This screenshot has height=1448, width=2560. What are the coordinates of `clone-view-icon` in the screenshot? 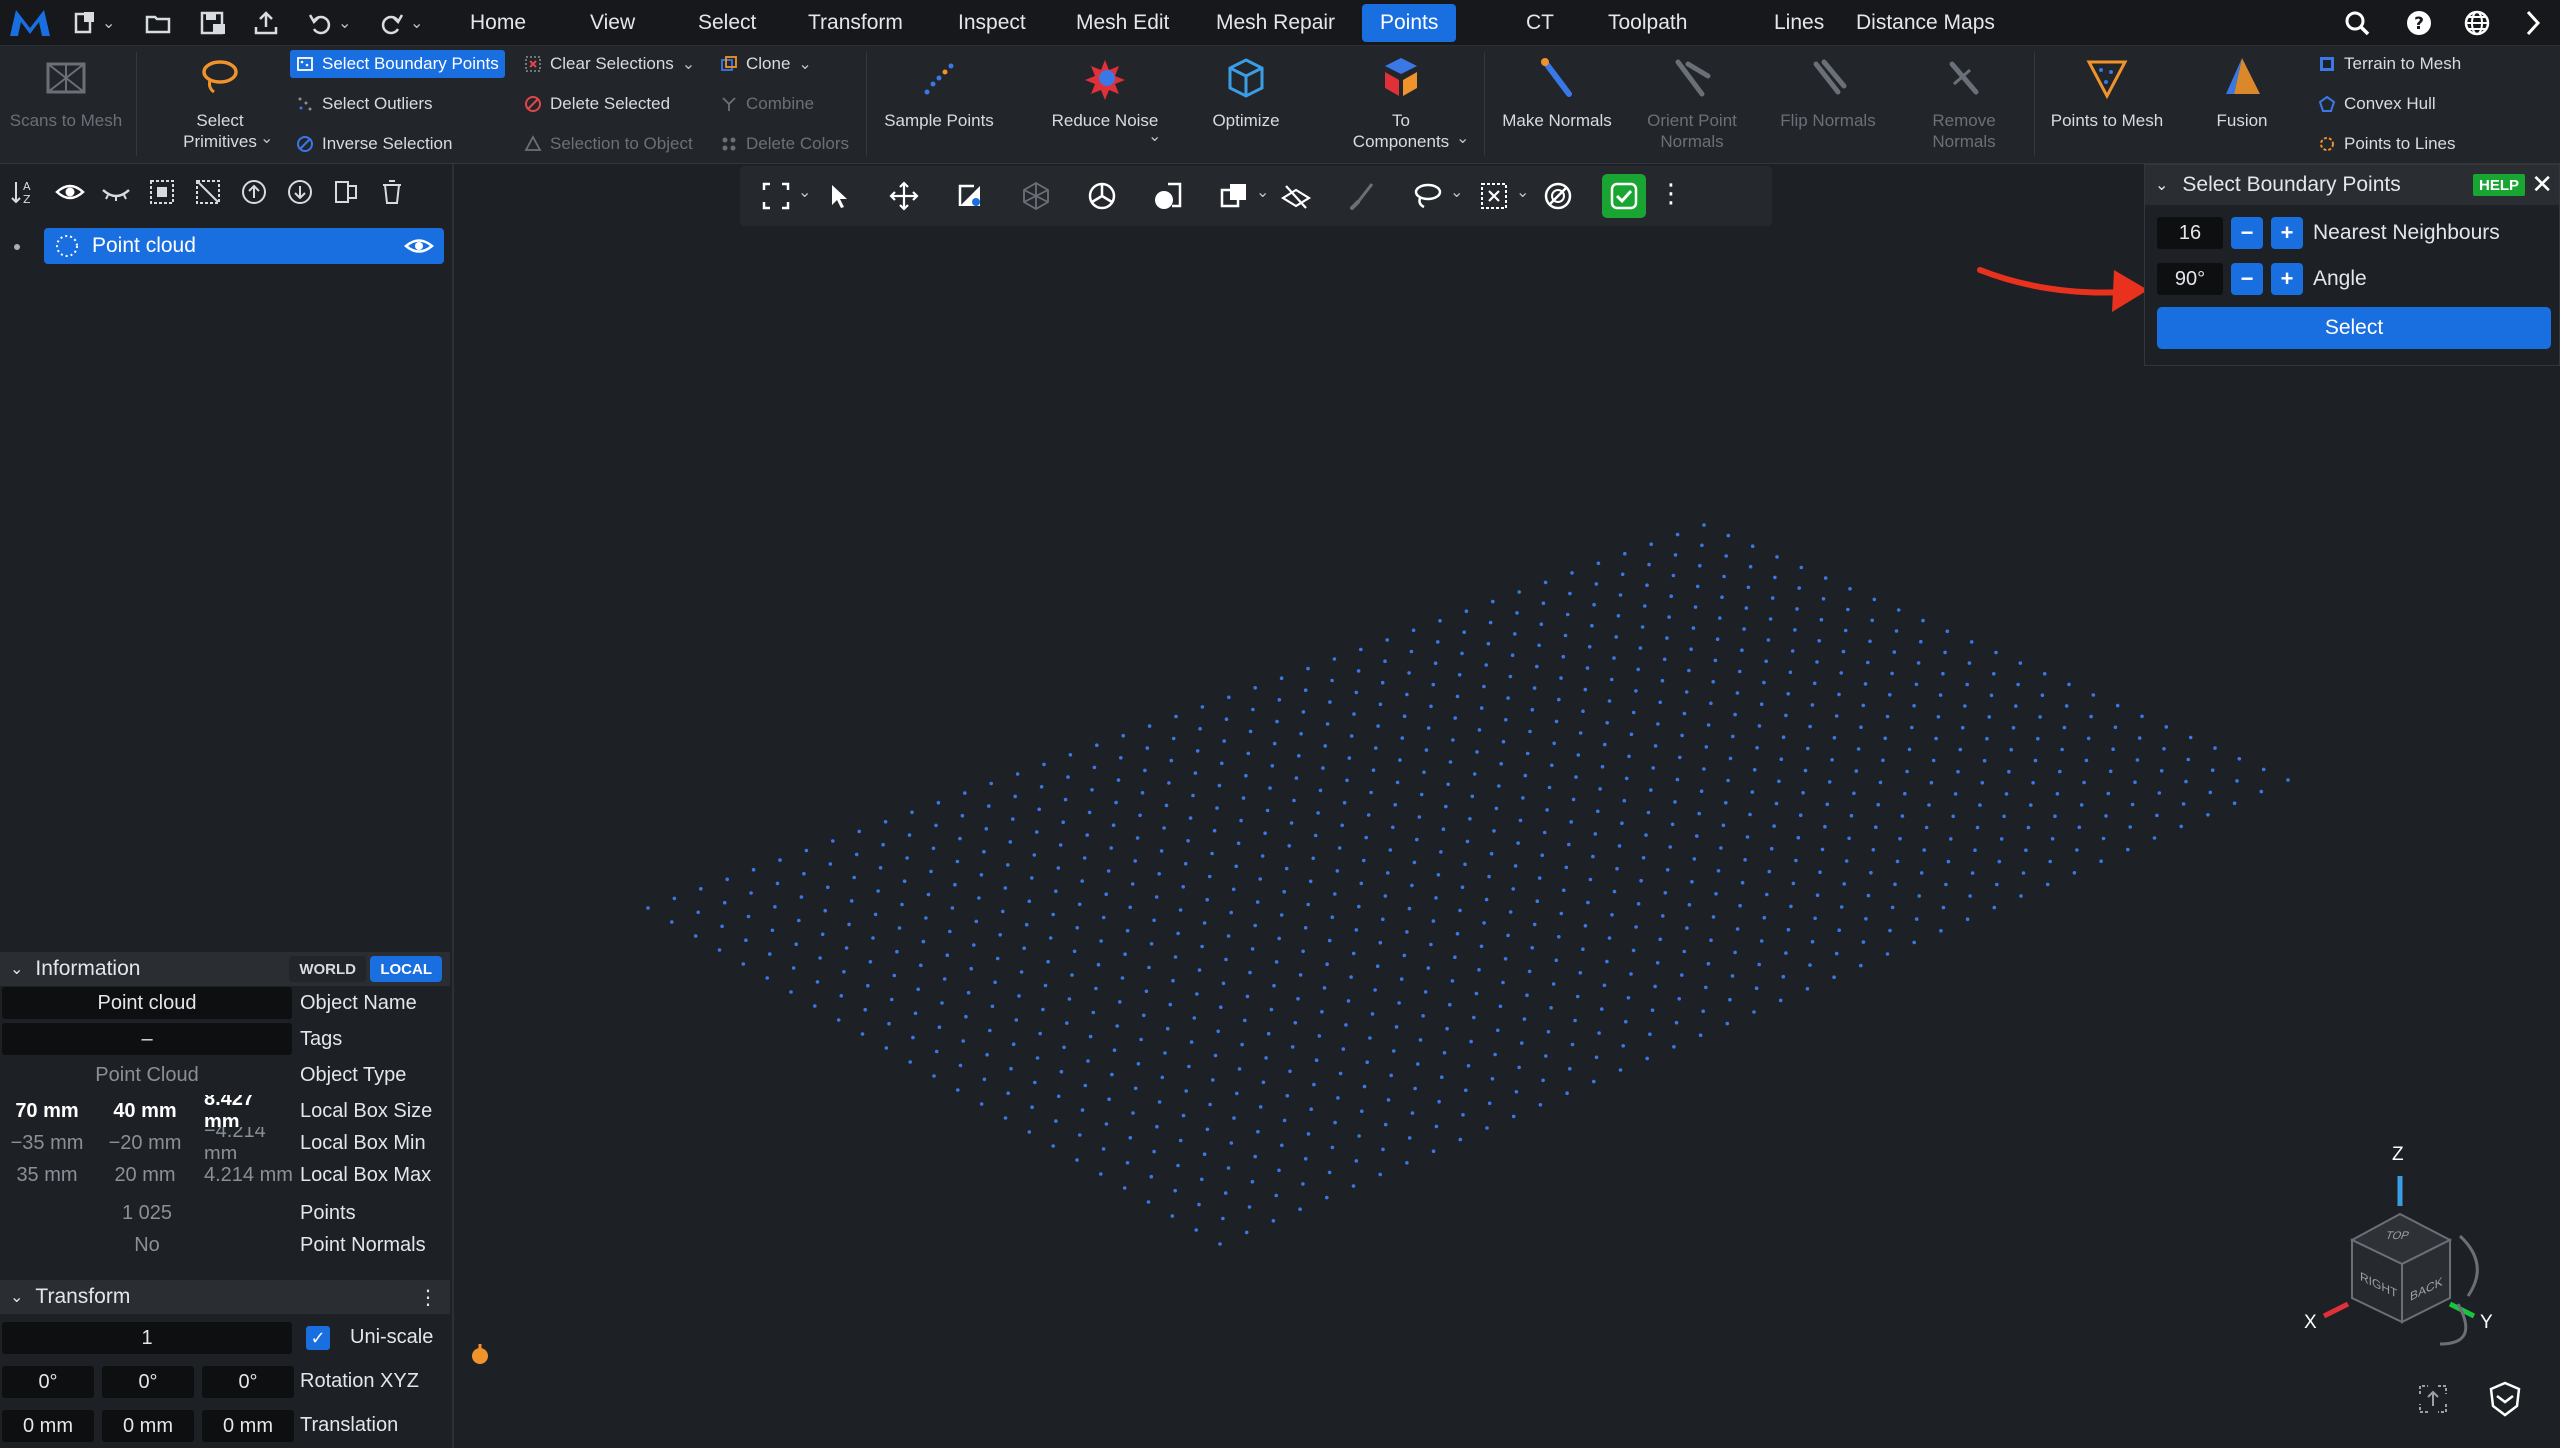 It's located at (1234, 196).